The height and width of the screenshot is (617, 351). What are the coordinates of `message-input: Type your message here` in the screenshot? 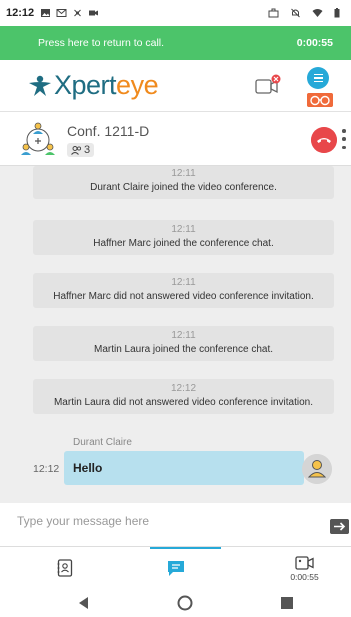 It's located at (83, 521).